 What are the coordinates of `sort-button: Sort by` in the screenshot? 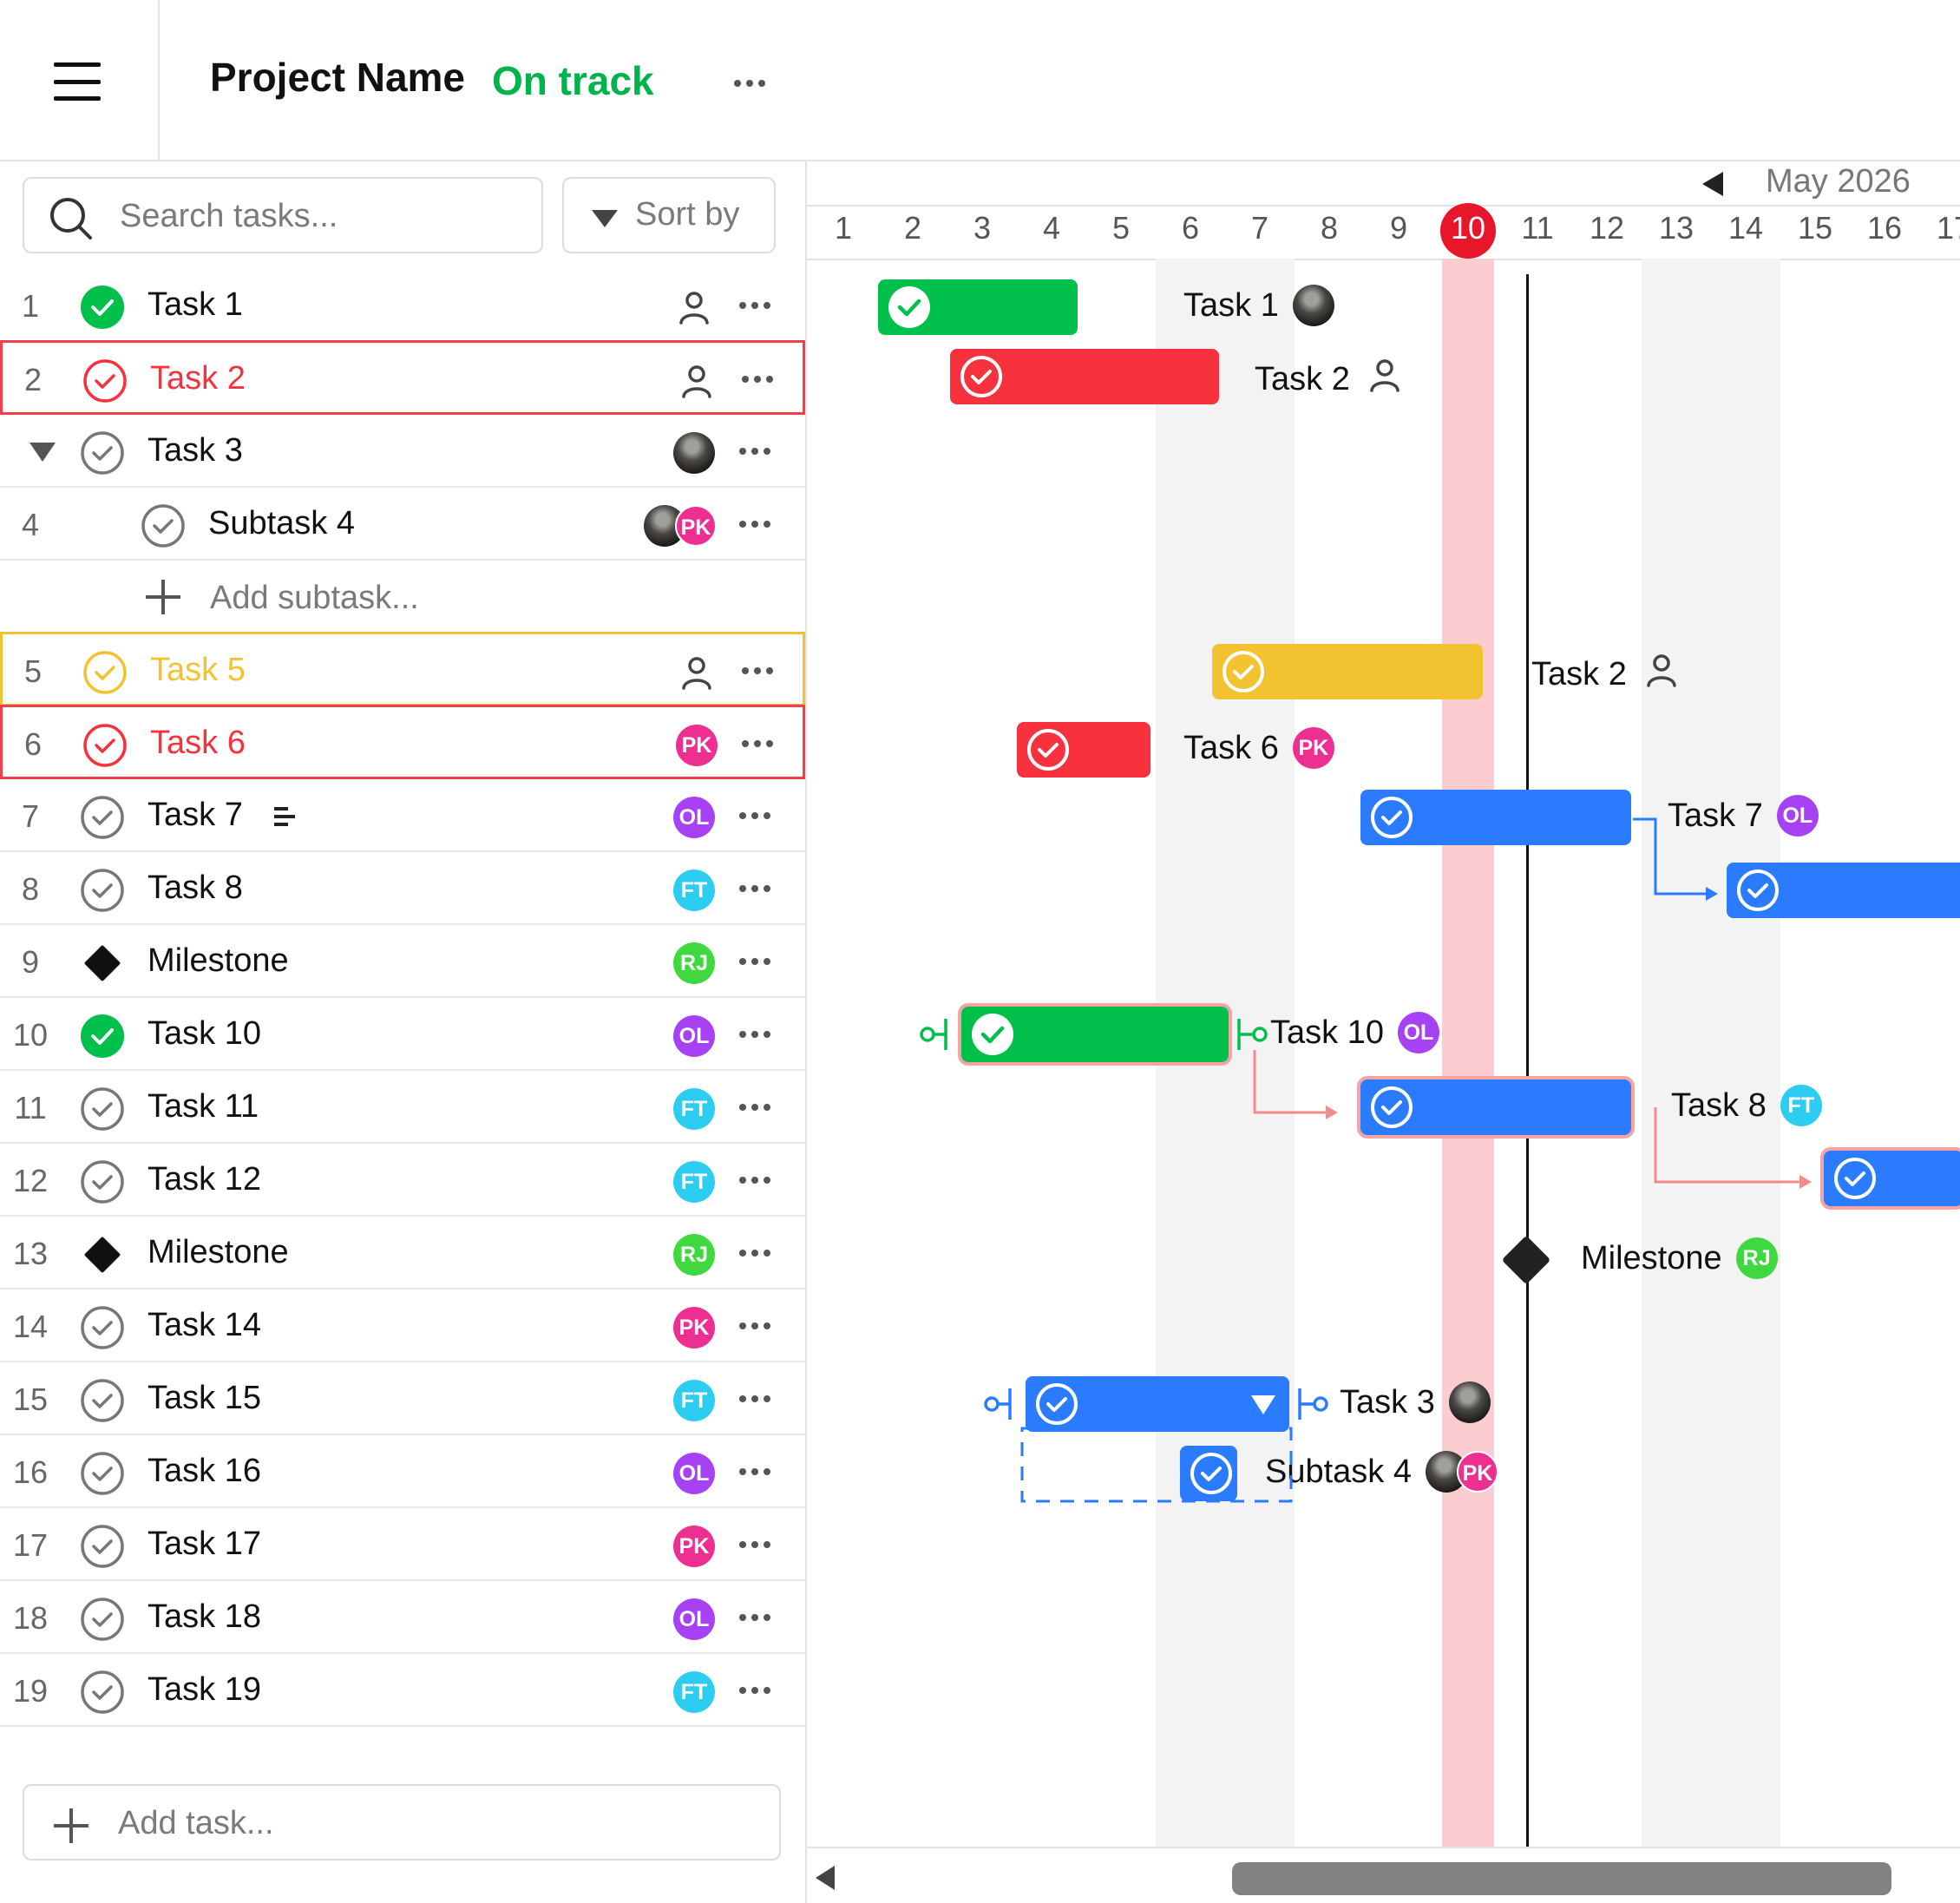 It's located at (669, 215).